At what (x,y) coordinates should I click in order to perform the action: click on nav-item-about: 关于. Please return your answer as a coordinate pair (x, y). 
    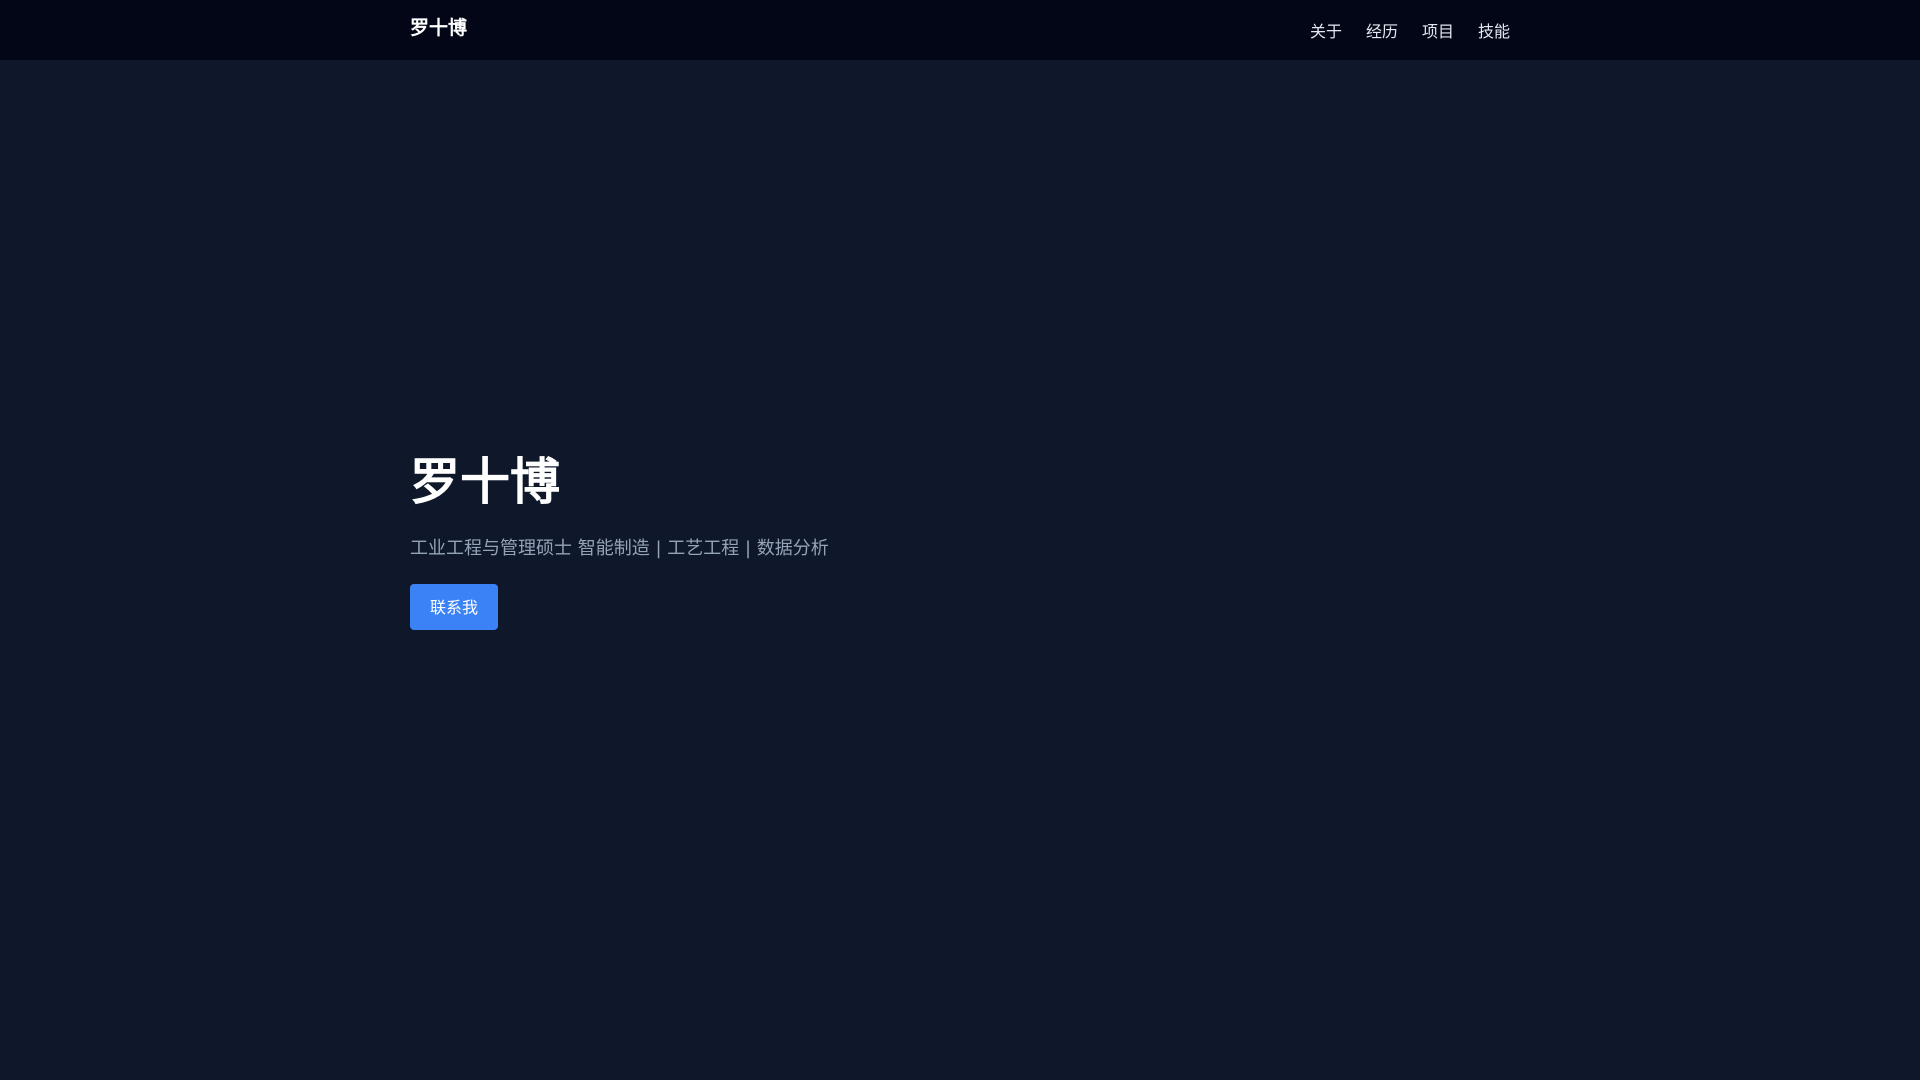
    Looking at the image, I should click on (1326, 30).